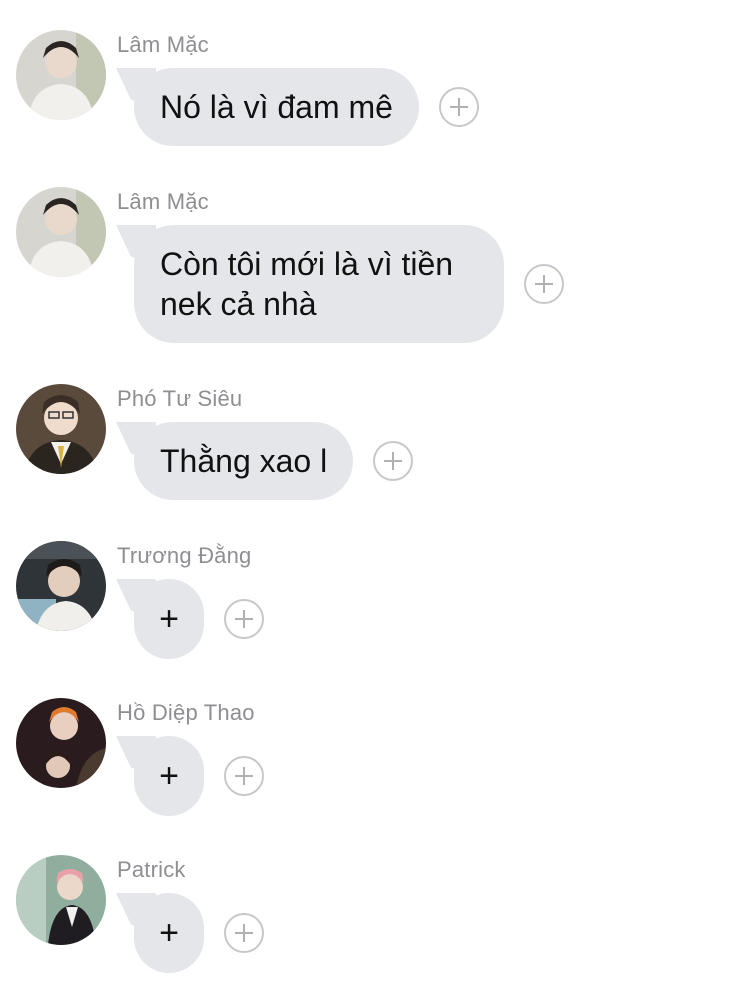  Describe the element at coordinates (276, 107) in the screenshot. I see `message-bubble: Nó là vì đam mê` at that location.